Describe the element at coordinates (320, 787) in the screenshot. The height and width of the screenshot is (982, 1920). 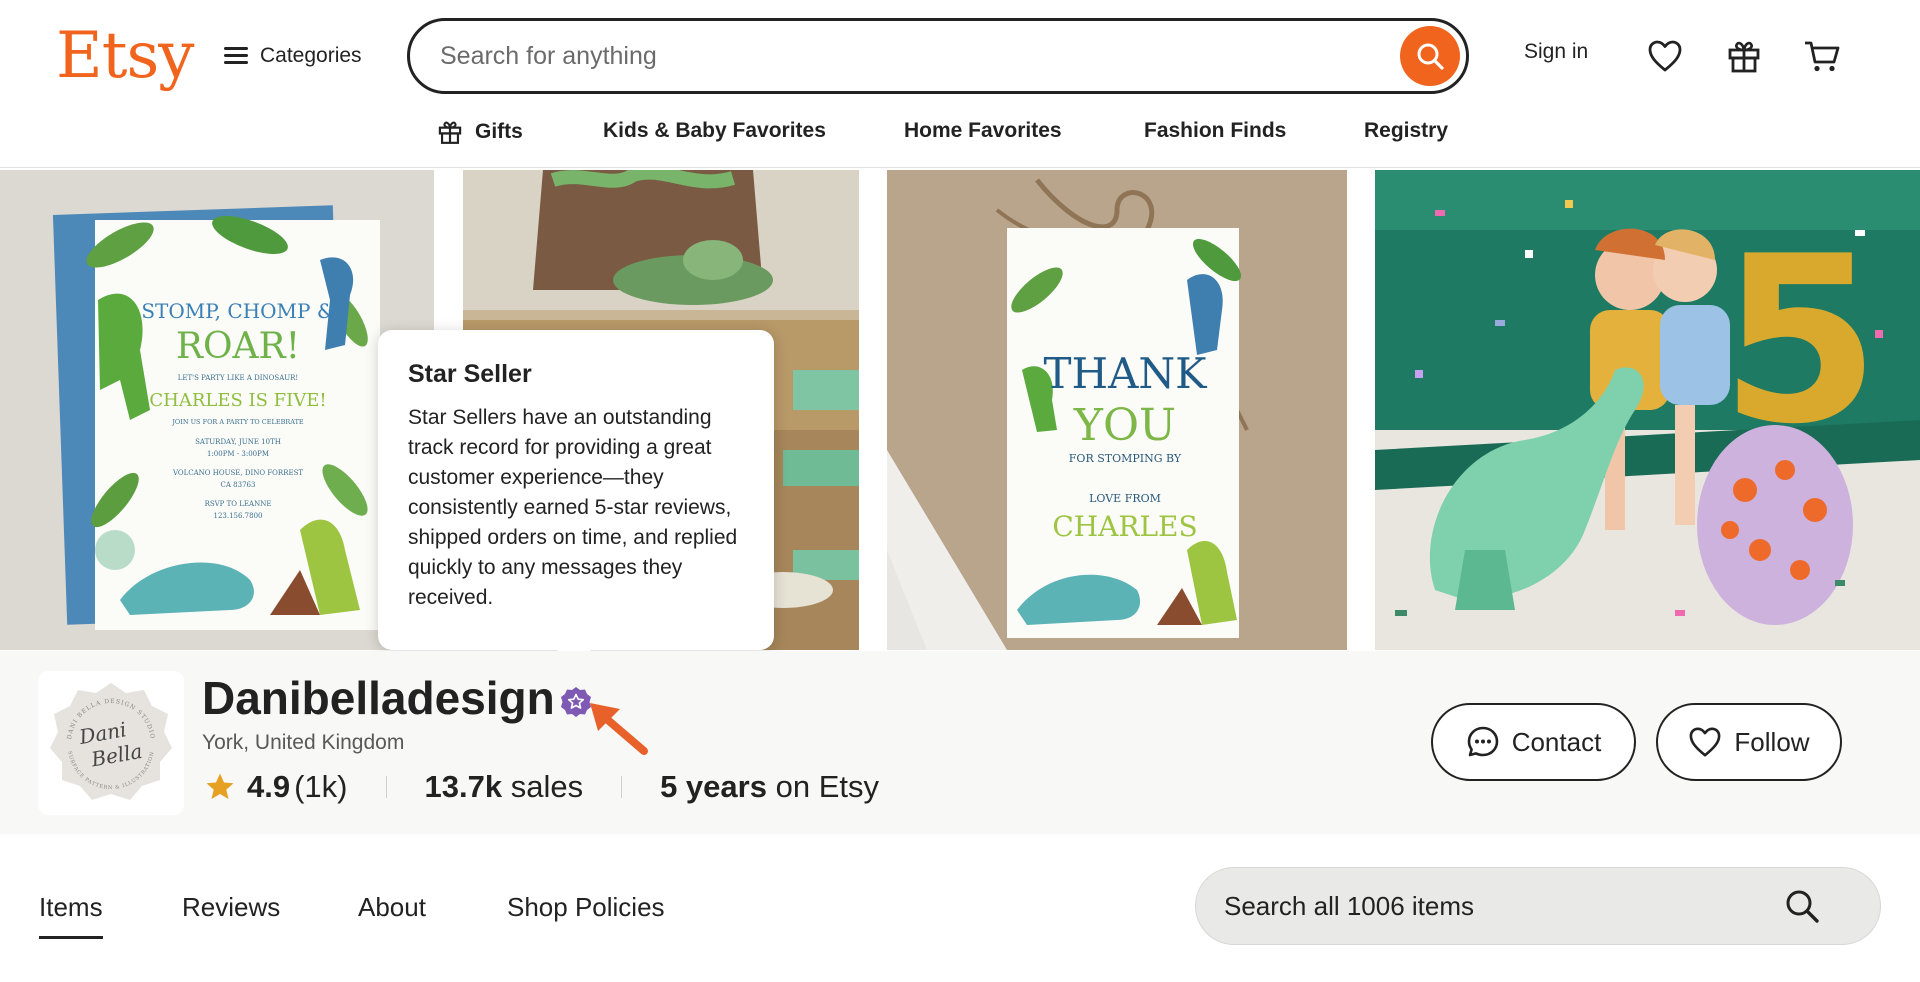
I see `shop-rating-count: (1k)` at that location.